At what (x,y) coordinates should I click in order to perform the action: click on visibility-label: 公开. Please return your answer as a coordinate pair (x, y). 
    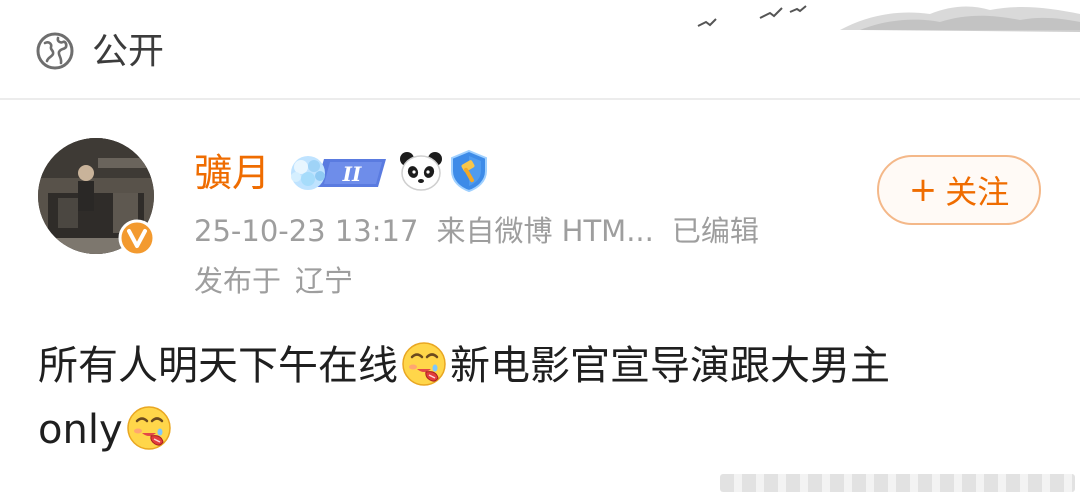
    Looking at the image, I should click on (128, 51).